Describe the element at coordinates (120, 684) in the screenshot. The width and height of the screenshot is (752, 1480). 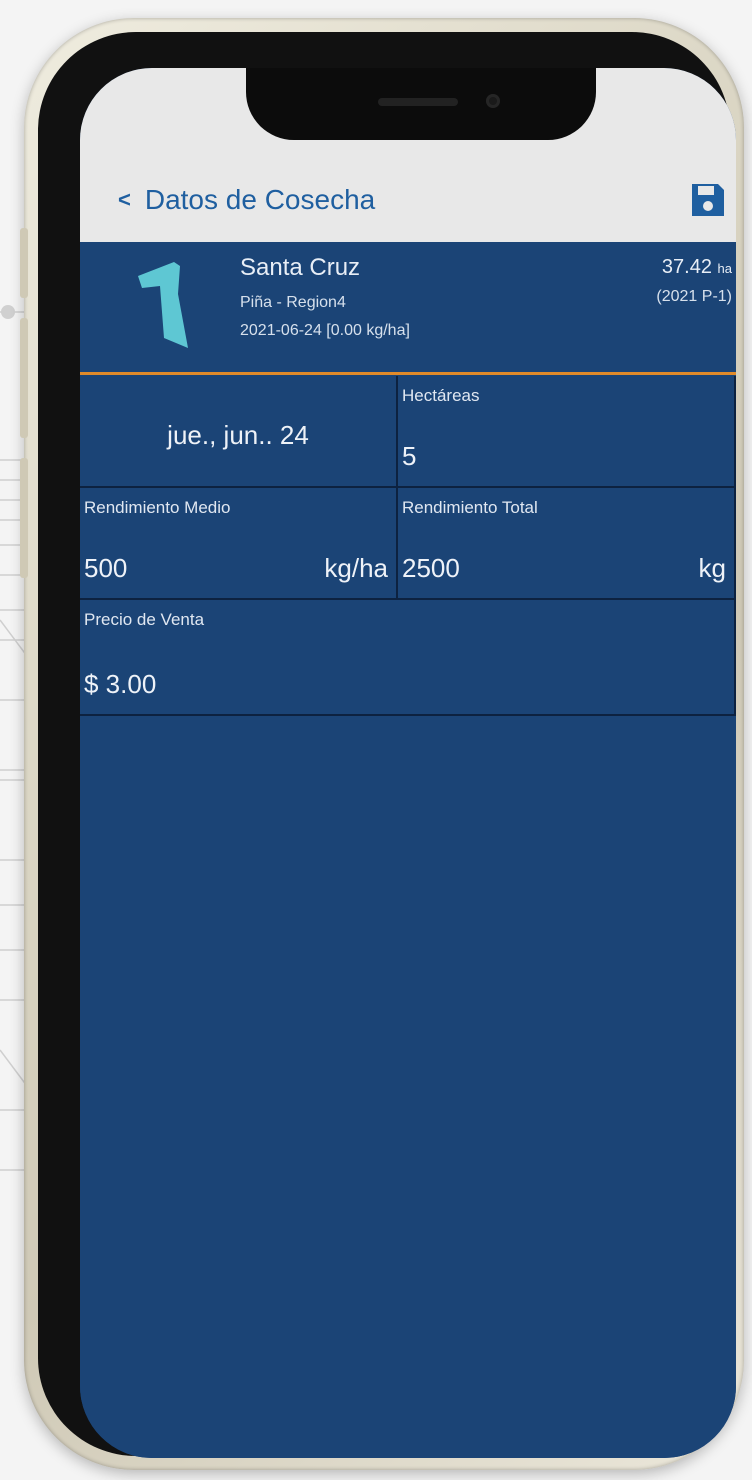
I see `precio-venta-value: $ 3.00` at that location.